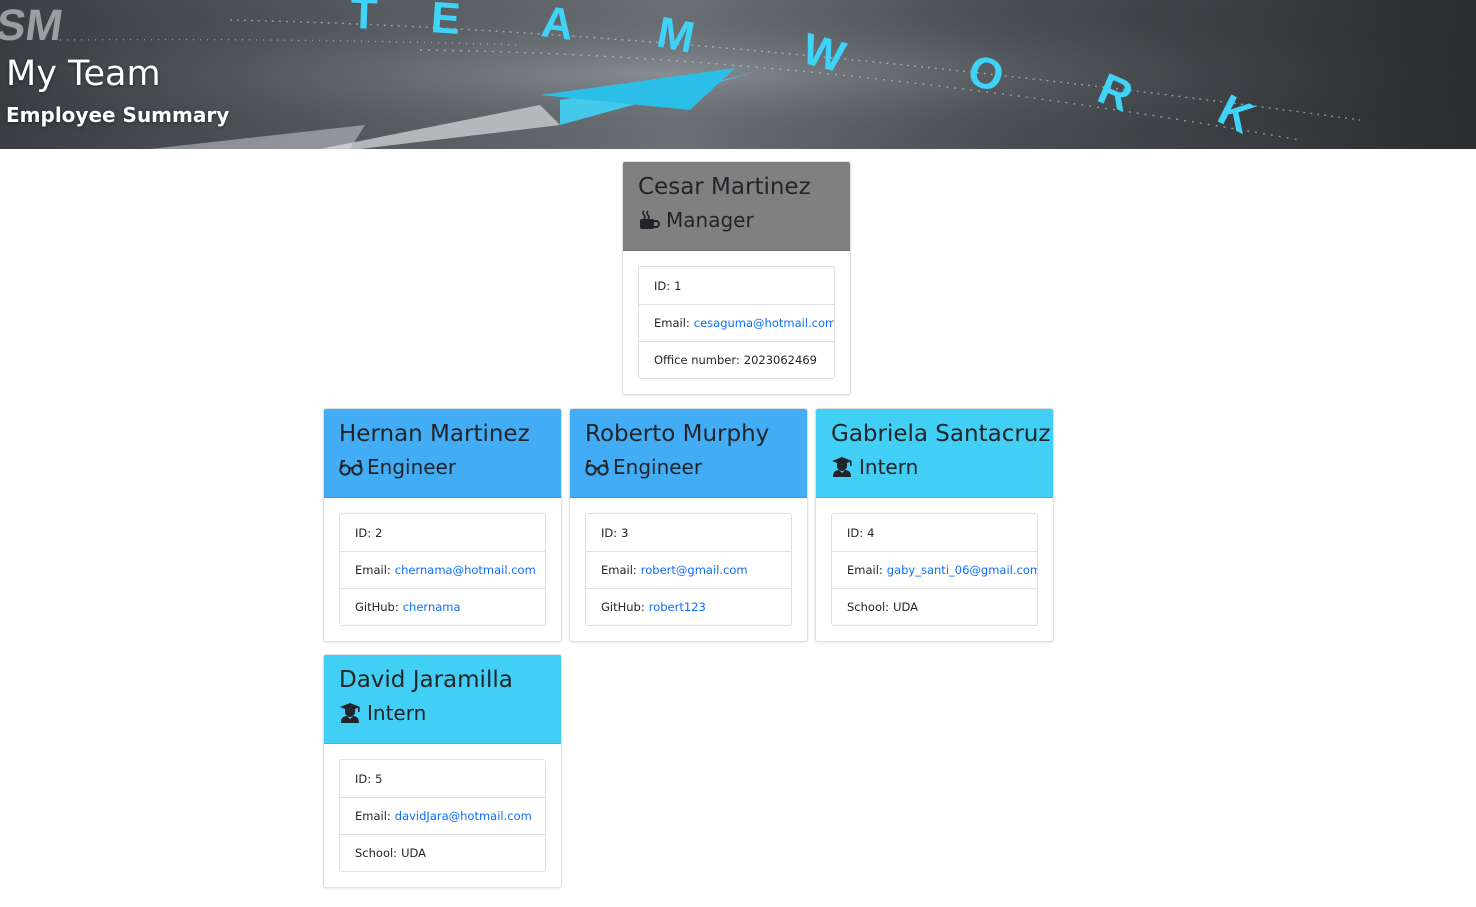 The image size is (1476, 907). Describe the element at coordinates (736, 285) in the screenshot. I see `id-item: ID: 1` at that location.